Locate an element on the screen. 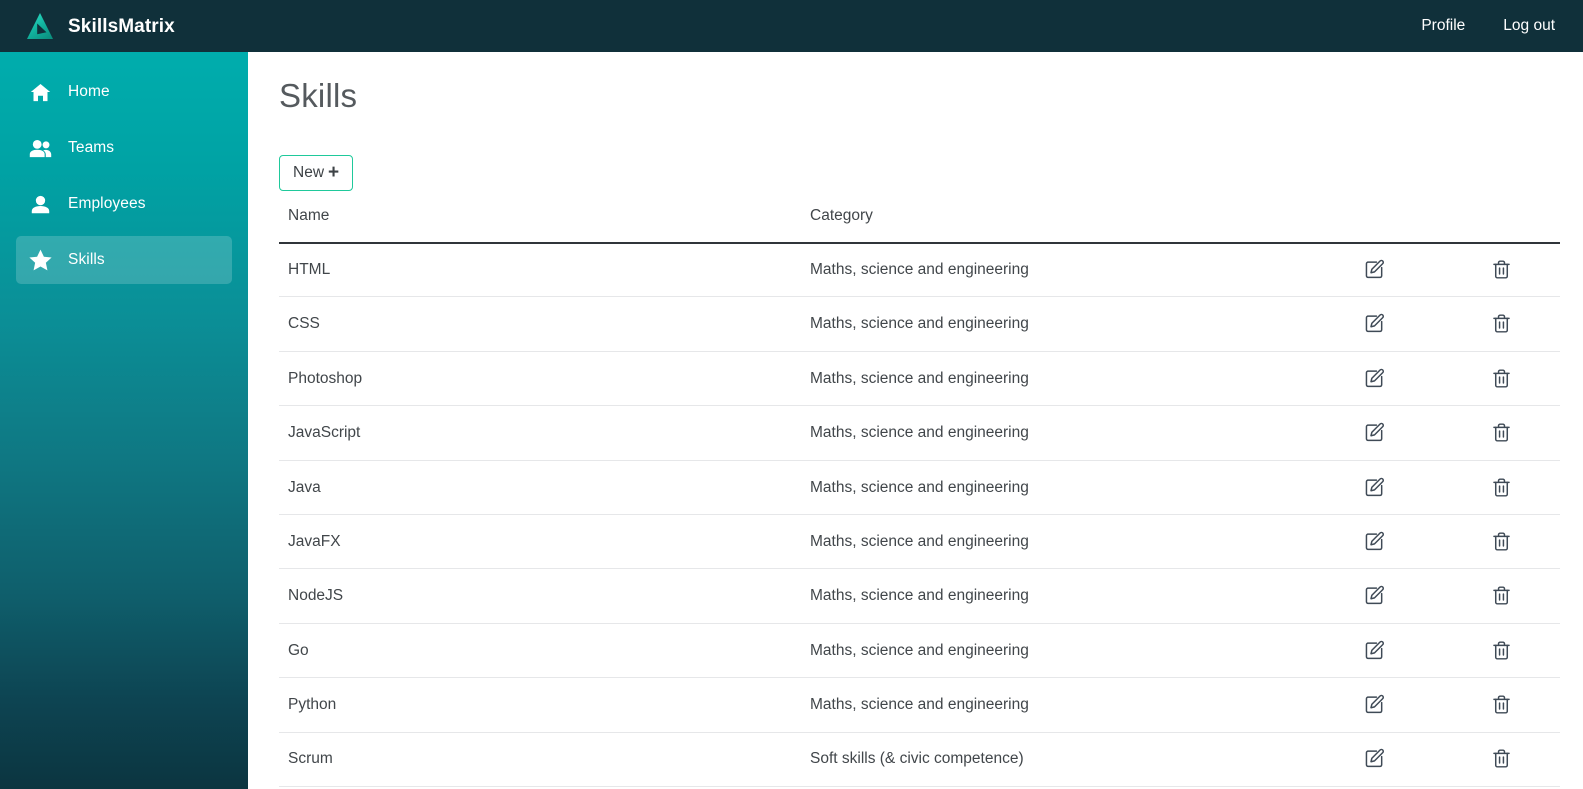  cell-skill-name: HTML is located at coordinates (540, 270).